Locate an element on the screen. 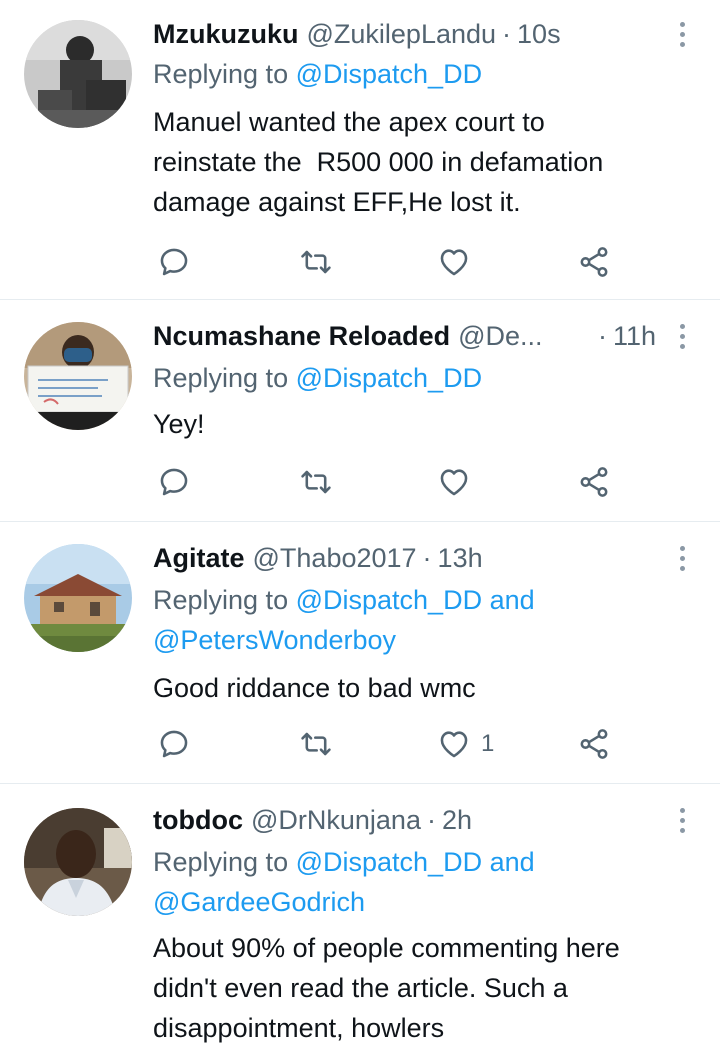 This screenshot has width=720, height=1048. mention-link: @PetersWonderboy is located at coordinates (274, 640).